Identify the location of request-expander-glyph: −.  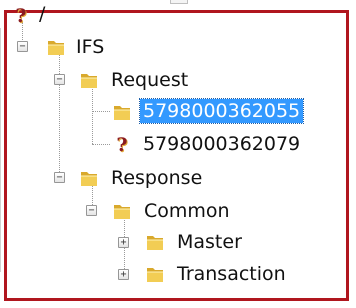
(59, 79).